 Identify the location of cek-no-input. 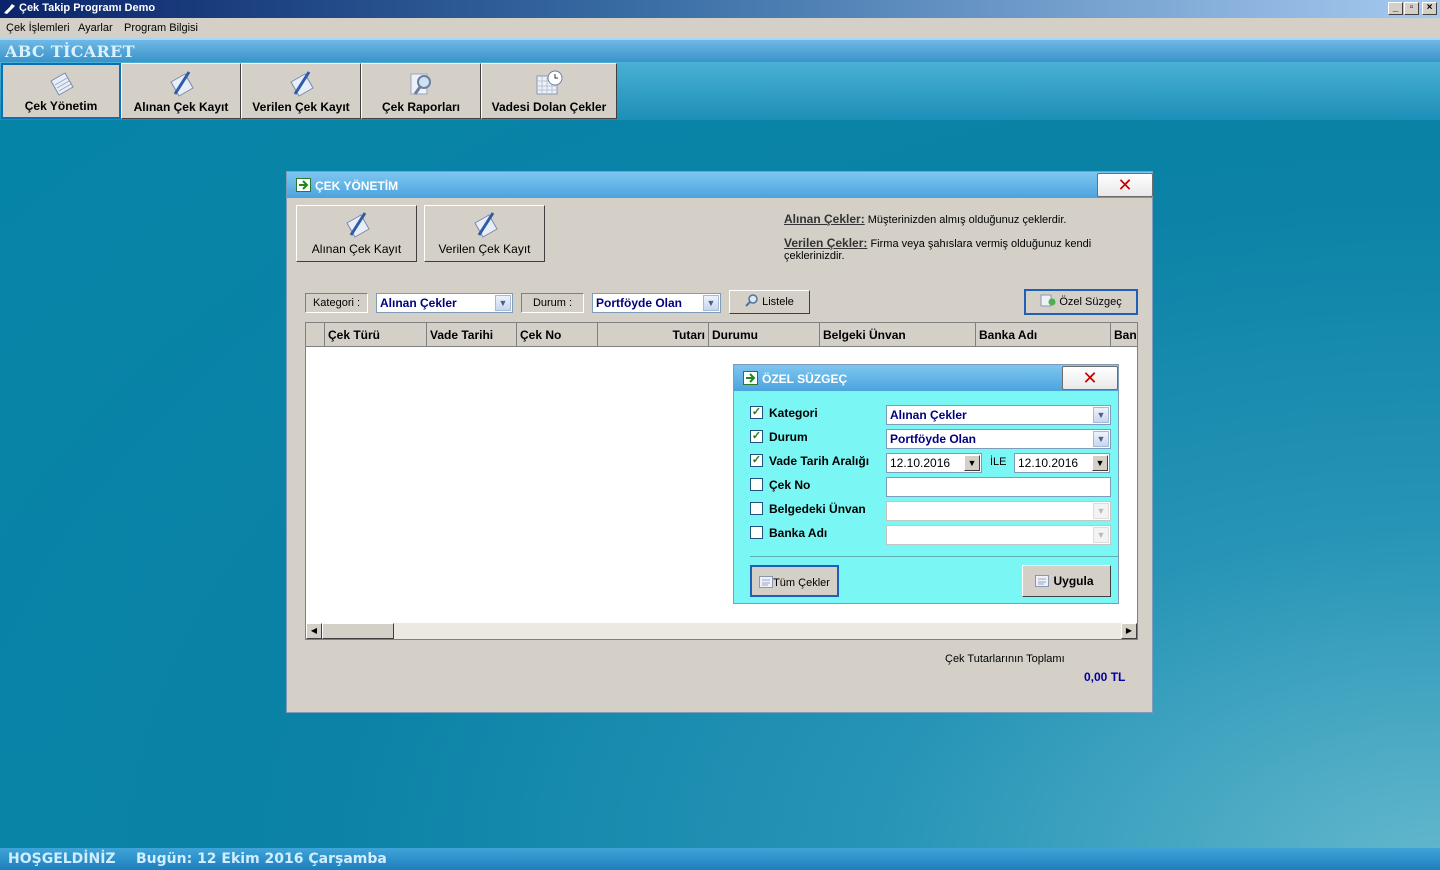
(998, 487).